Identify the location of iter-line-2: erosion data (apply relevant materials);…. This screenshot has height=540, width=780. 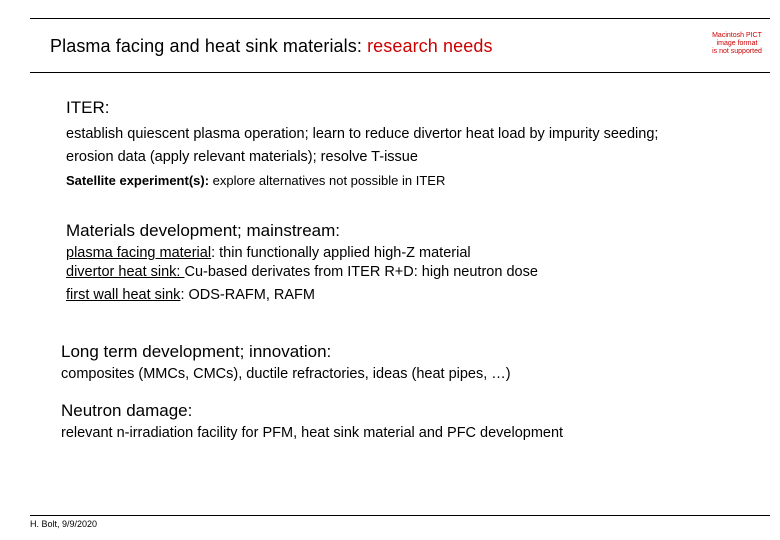
(242, 157).